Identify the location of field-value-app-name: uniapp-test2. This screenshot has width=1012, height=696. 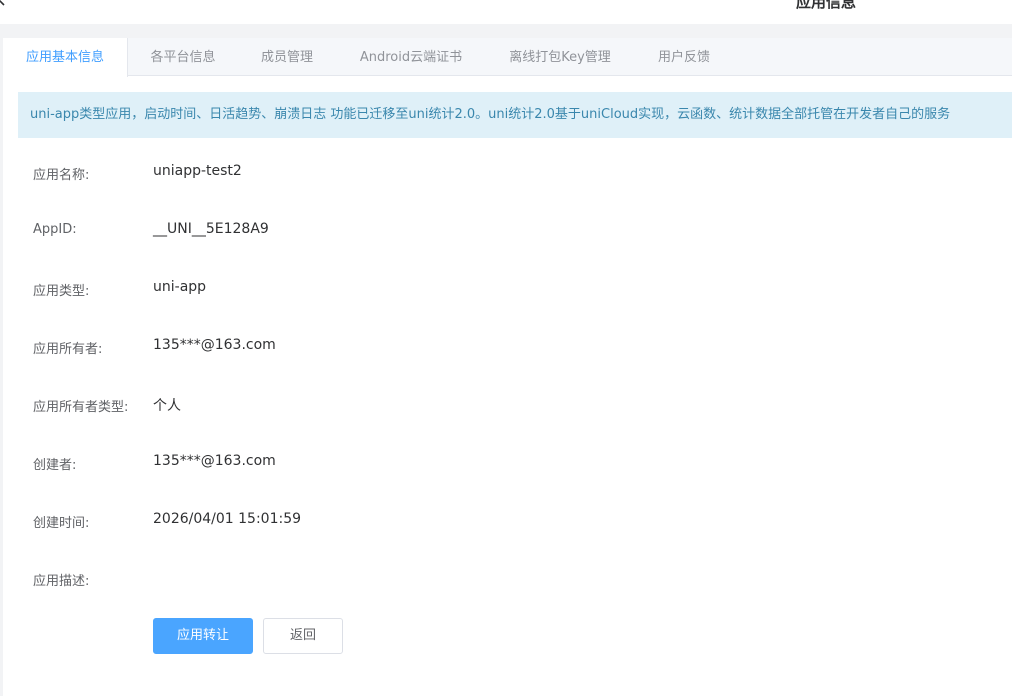
(197, 171).